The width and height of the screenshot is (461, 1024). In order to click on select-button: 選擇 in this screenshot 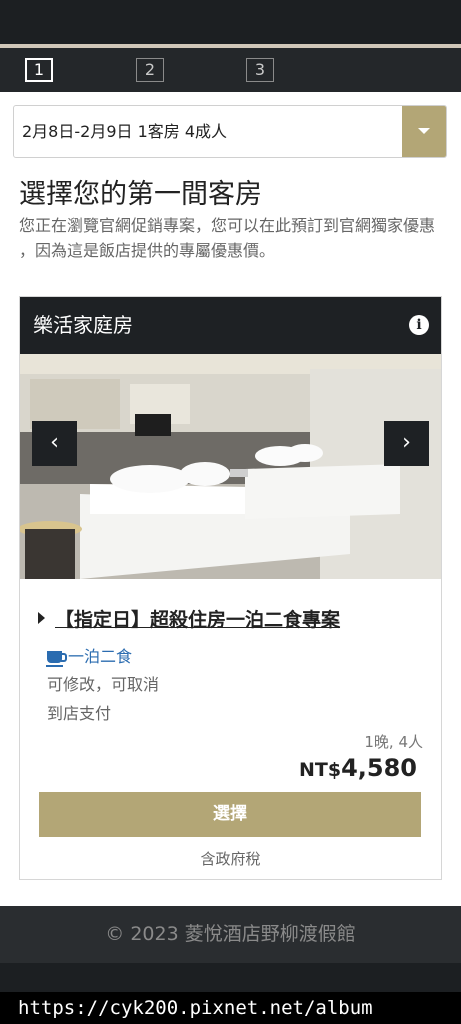, I will do `click(230, 814)`.